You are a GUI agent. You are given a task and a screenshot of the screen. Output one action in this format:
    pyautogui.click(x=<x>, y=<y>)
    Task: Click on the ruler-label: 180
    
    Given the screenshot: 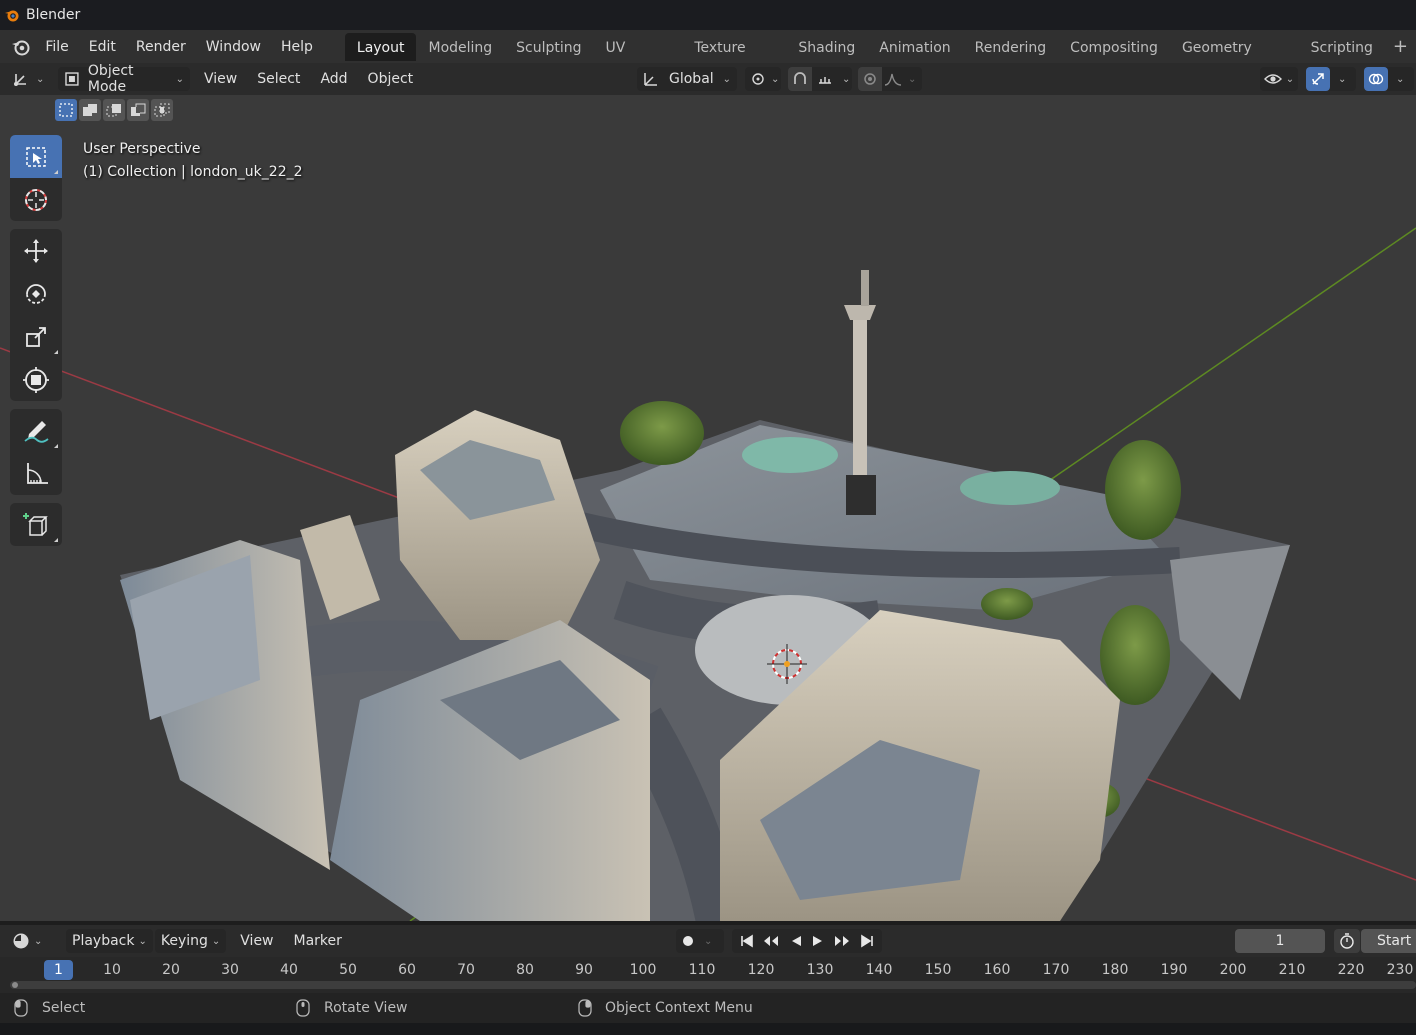 What is the action you would take?
    pyautogui.click(x=1115, y=970)
    